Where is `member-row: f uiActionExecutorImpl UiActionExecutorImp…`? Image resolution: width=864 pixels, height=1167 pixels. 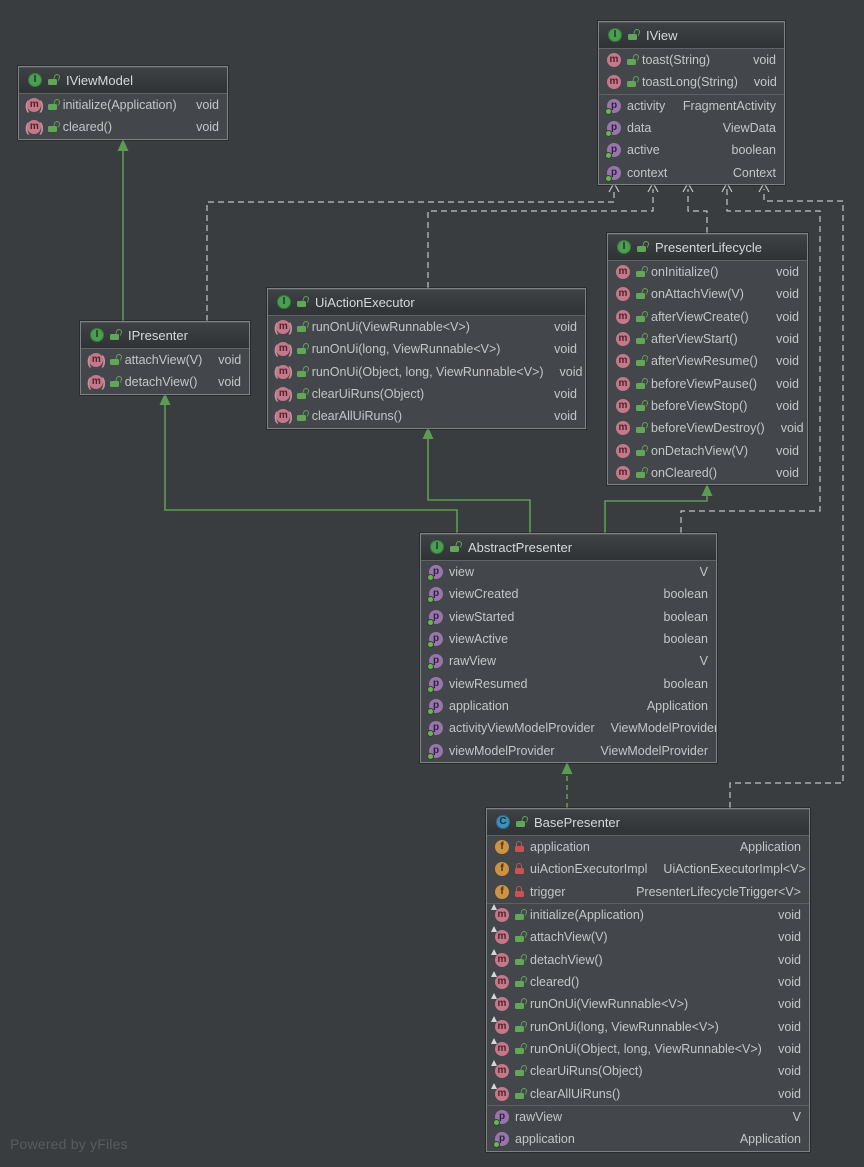
member-row: f uiActionExecutorImpl UiActionExecutorImp… is located at coordinates (648, 869).